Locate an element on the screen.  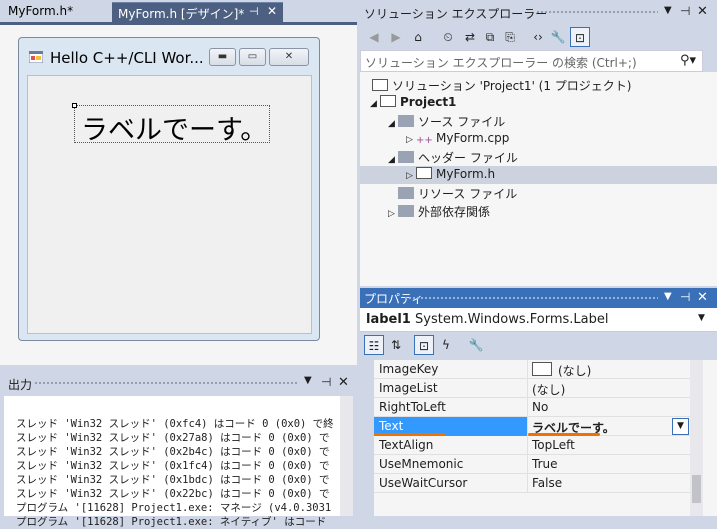
cpp-file-icon: ++ is located at coordinates (424, 140).